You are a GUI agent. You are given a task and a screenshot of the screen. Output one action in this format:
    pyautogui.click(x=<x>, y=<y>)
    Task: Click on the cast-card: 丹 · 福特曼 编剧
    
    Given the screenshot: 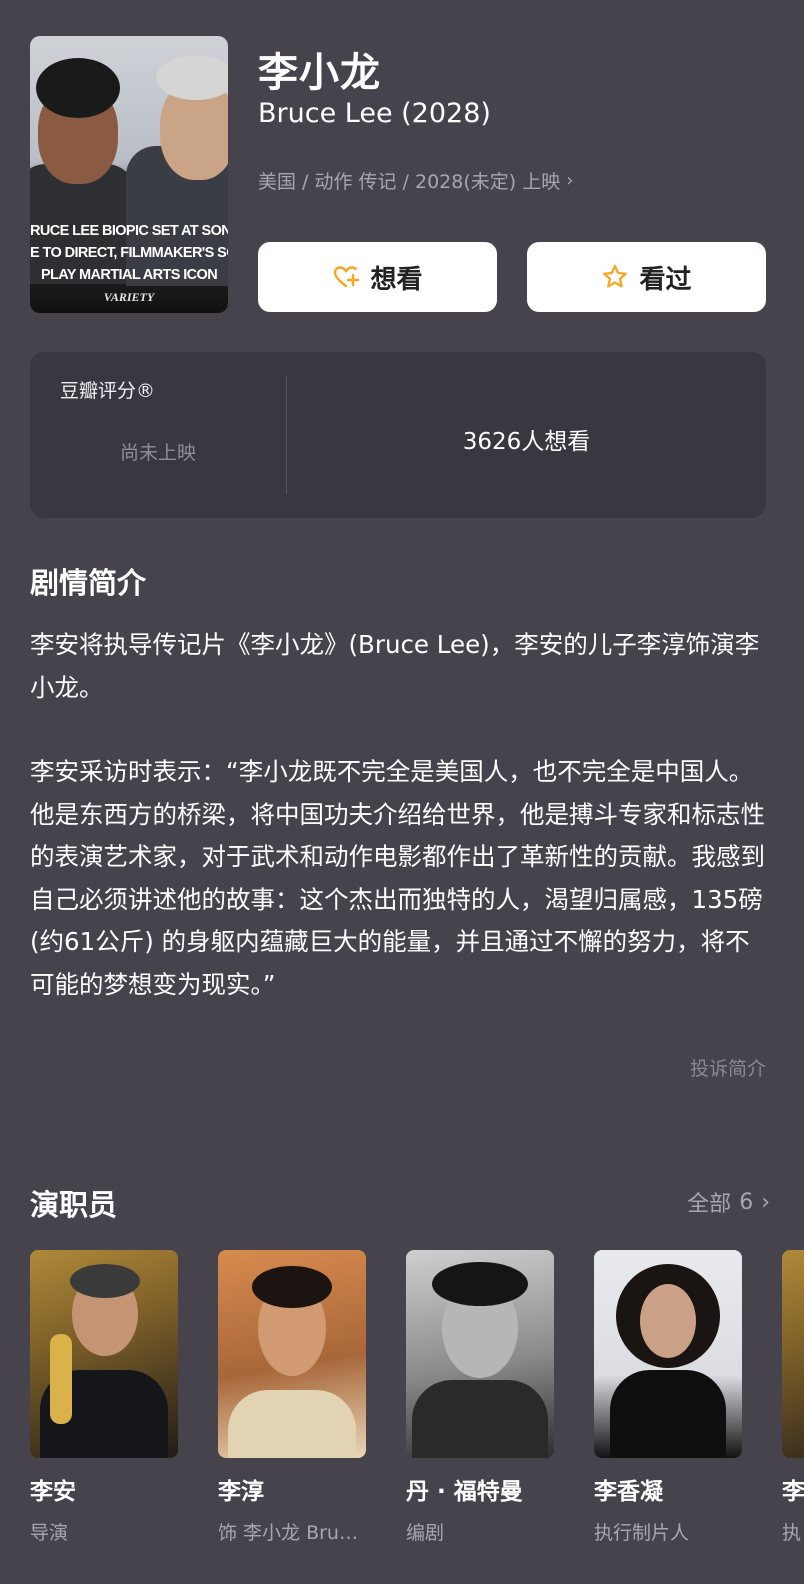 What is the action you would take?
    pyautogui.click(x=481, y=1397)
    